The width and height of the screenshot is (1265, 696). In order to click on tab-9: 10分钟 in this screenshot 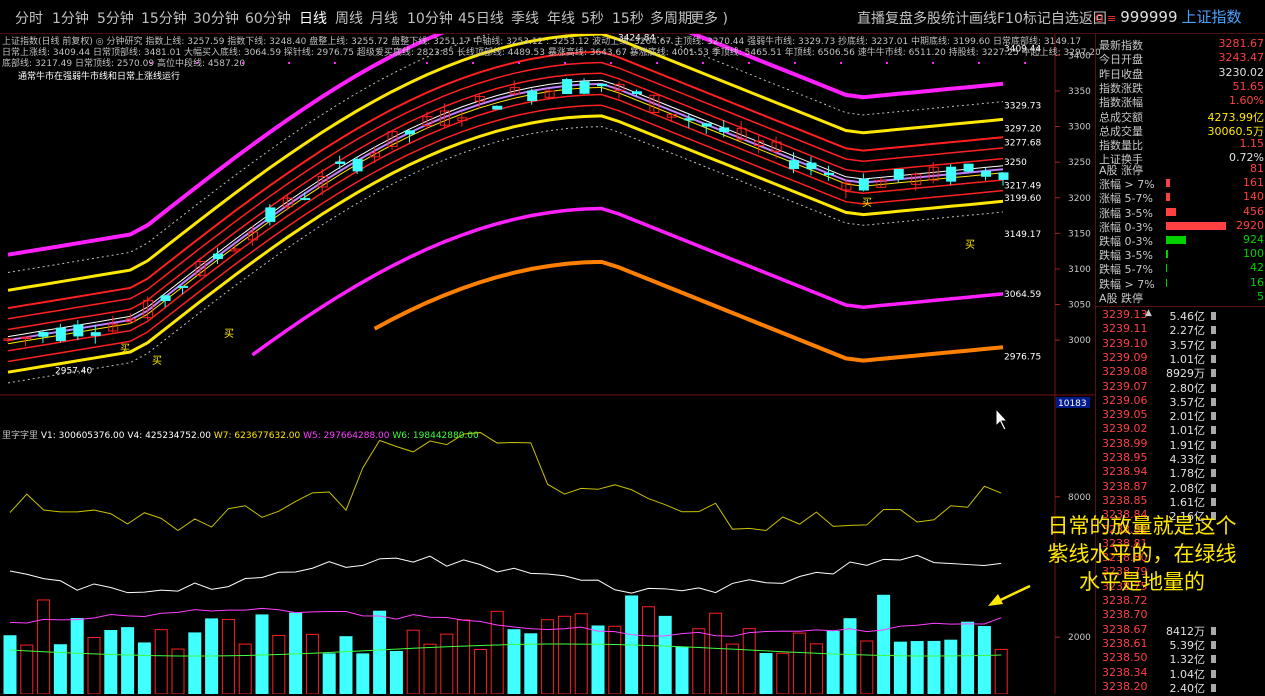, I will do `click(430, 18)`.